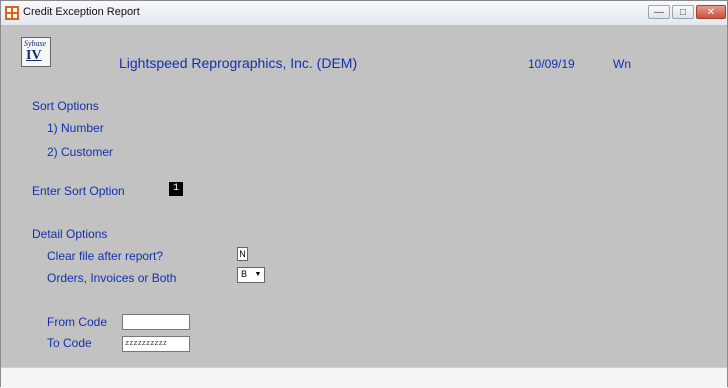 The height and width of the screenshot is (388, 728). Describe the element at coordinates (258, 275) in the screenshot. I see `chevron-down-icon: ▼` at that location.